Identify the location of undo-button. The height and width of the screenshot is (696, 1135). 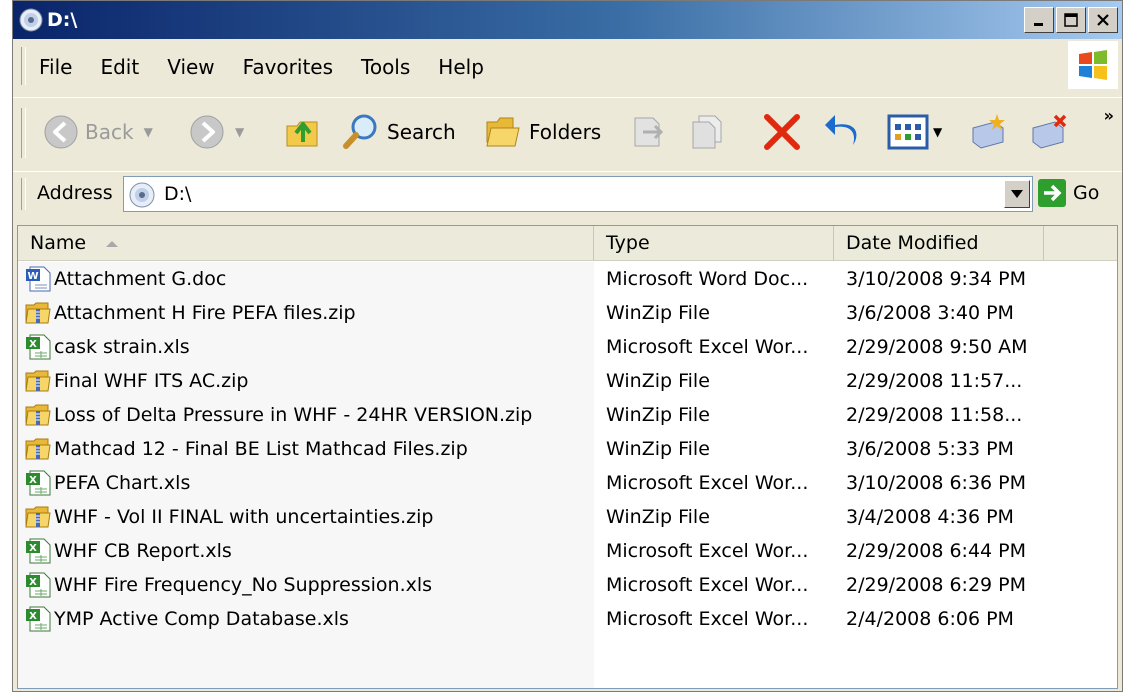
(844, 132).